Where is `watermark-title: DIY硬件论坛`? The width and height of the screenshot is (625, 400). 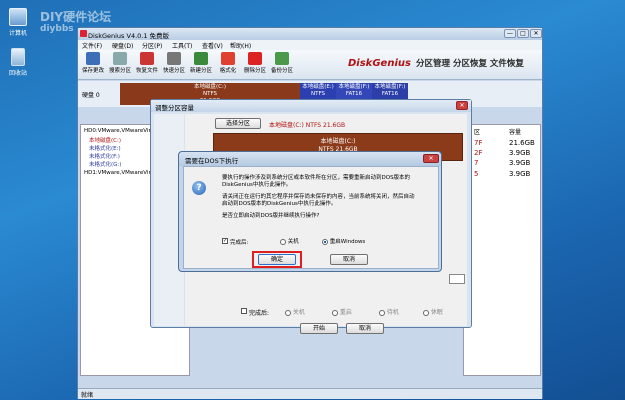
watermark-title: DIY硬件论坛 is located at coordinates (76, 17).